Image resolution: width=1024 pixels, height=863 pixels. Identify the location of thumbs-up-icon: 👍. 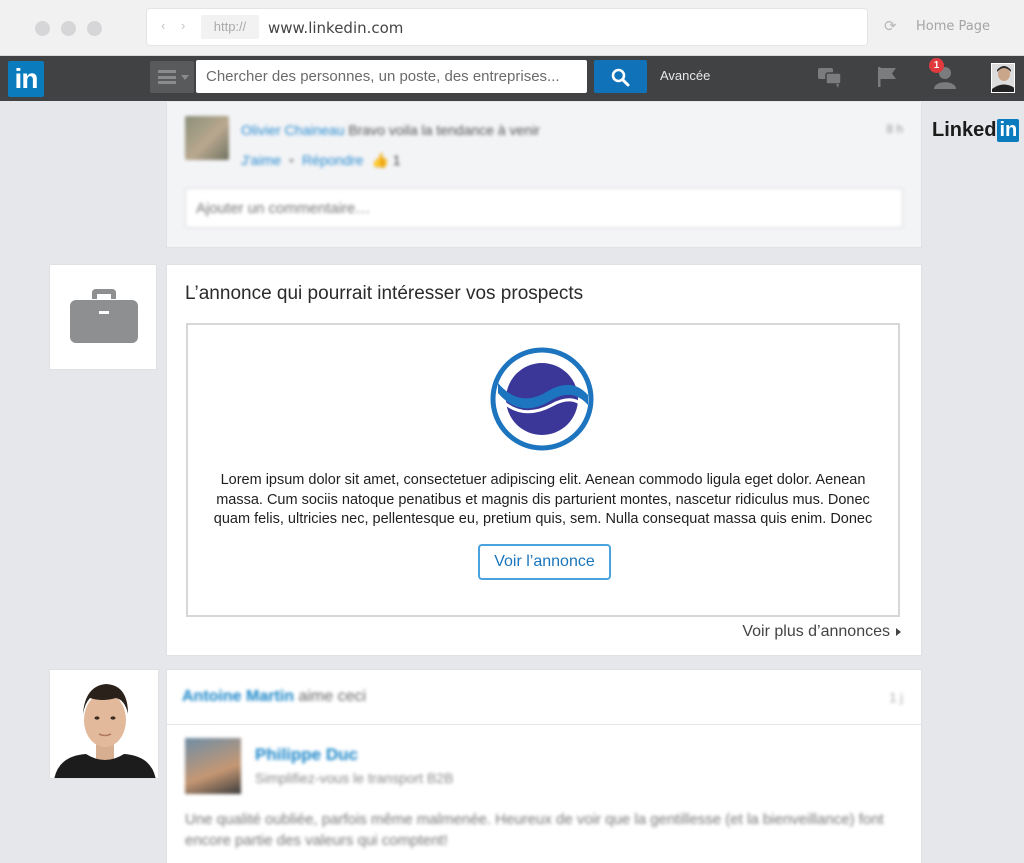
(380, 160).